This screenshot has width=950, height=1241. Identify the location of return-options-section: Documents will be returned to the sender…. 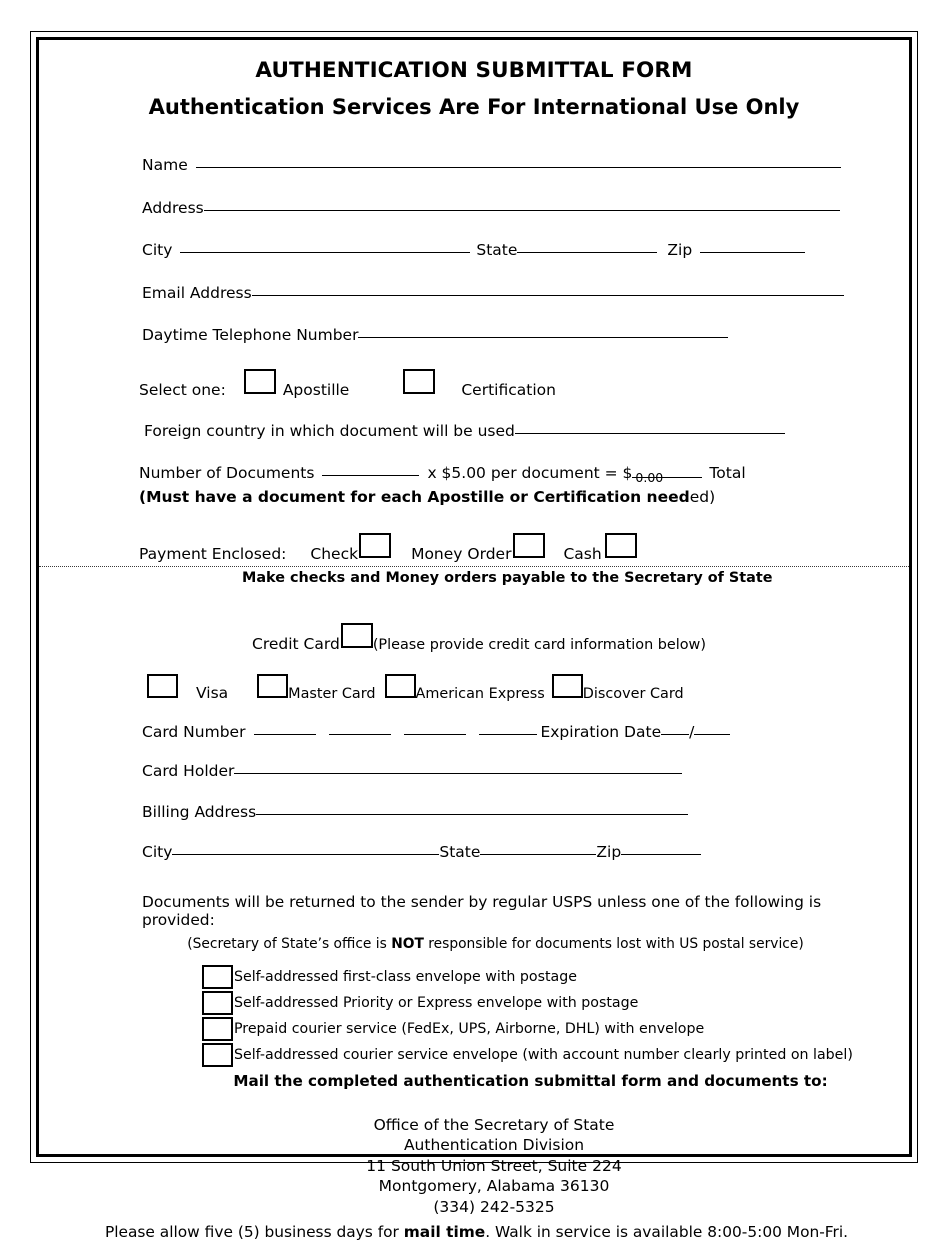
(474, 991).